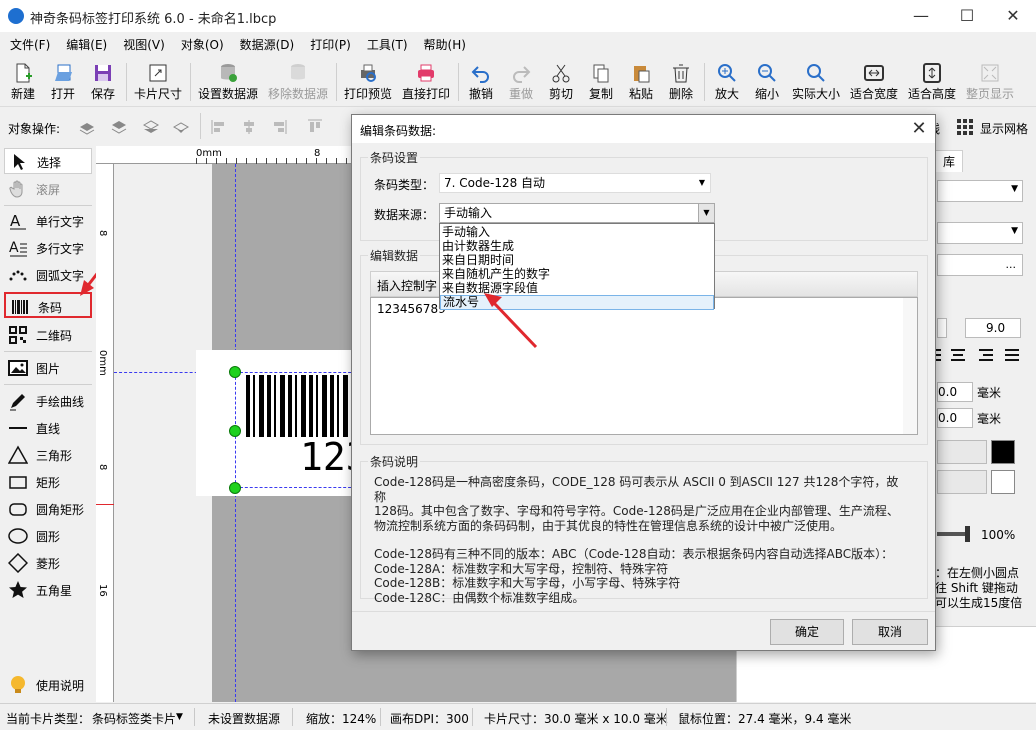 The width and height of the screenshot is (1036, 730). I want to click on paste-button: 粘贴, so click(641, 82).